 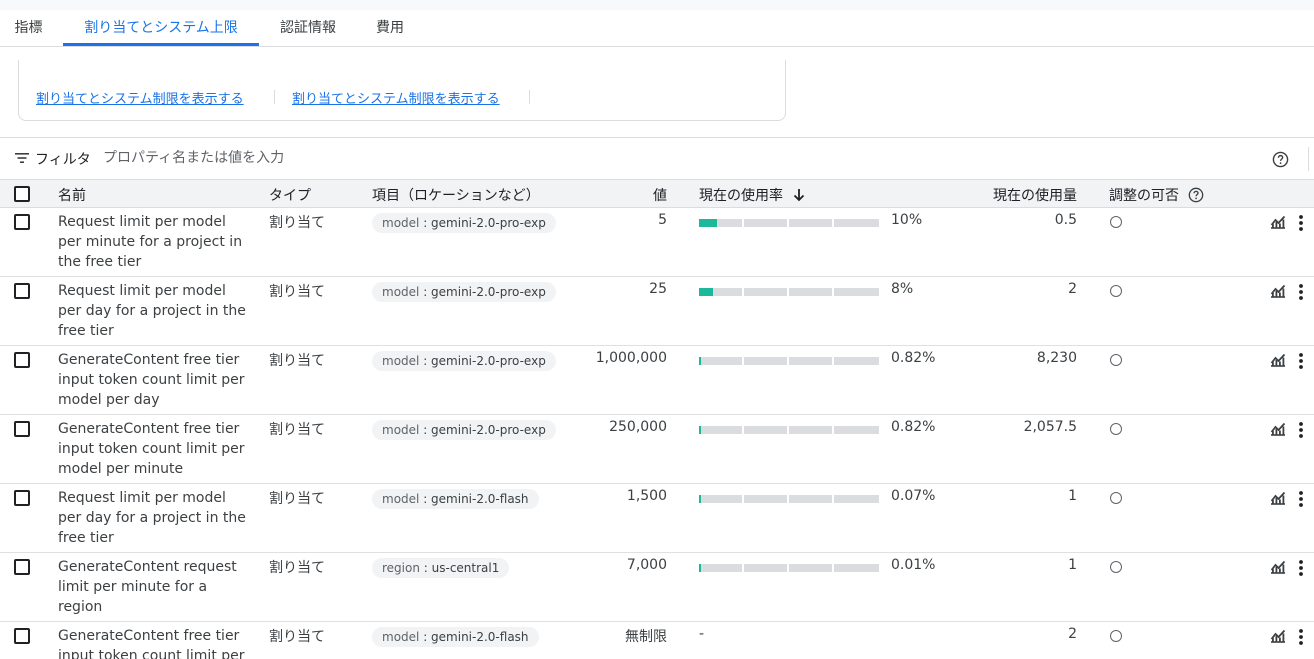 What do you see at coordinates (657, 5) in the screenshot?
I see `top-strip` at bounding box center [657, 5].